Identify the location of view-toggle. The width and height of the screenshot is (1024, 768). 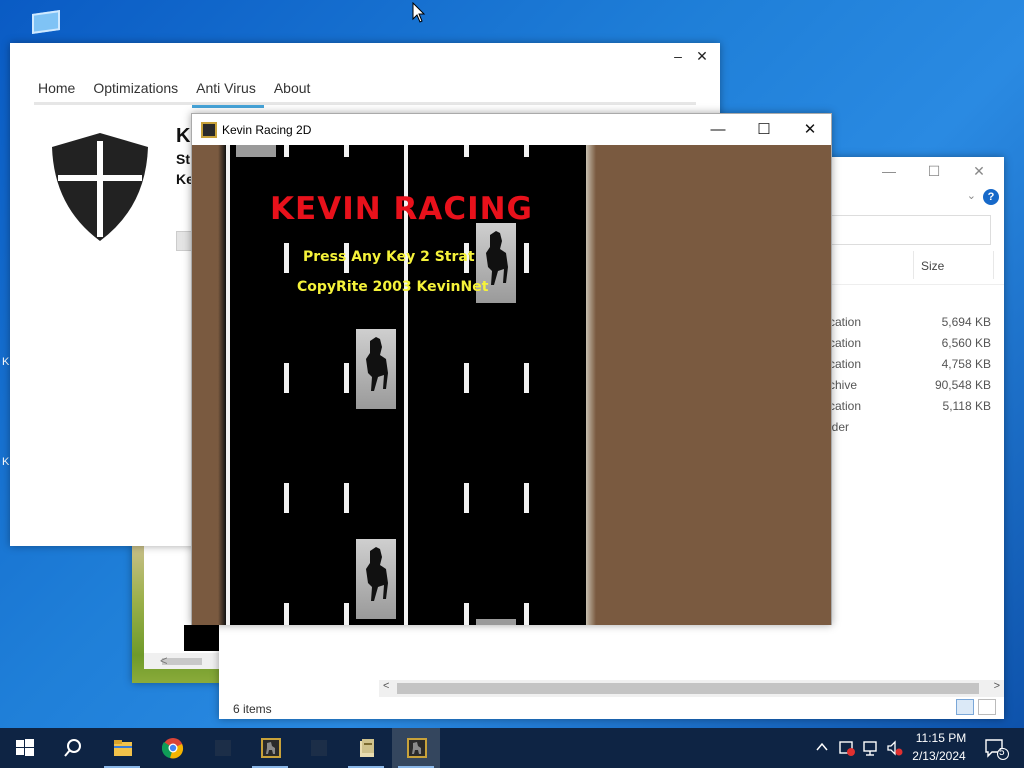
(976, 708).